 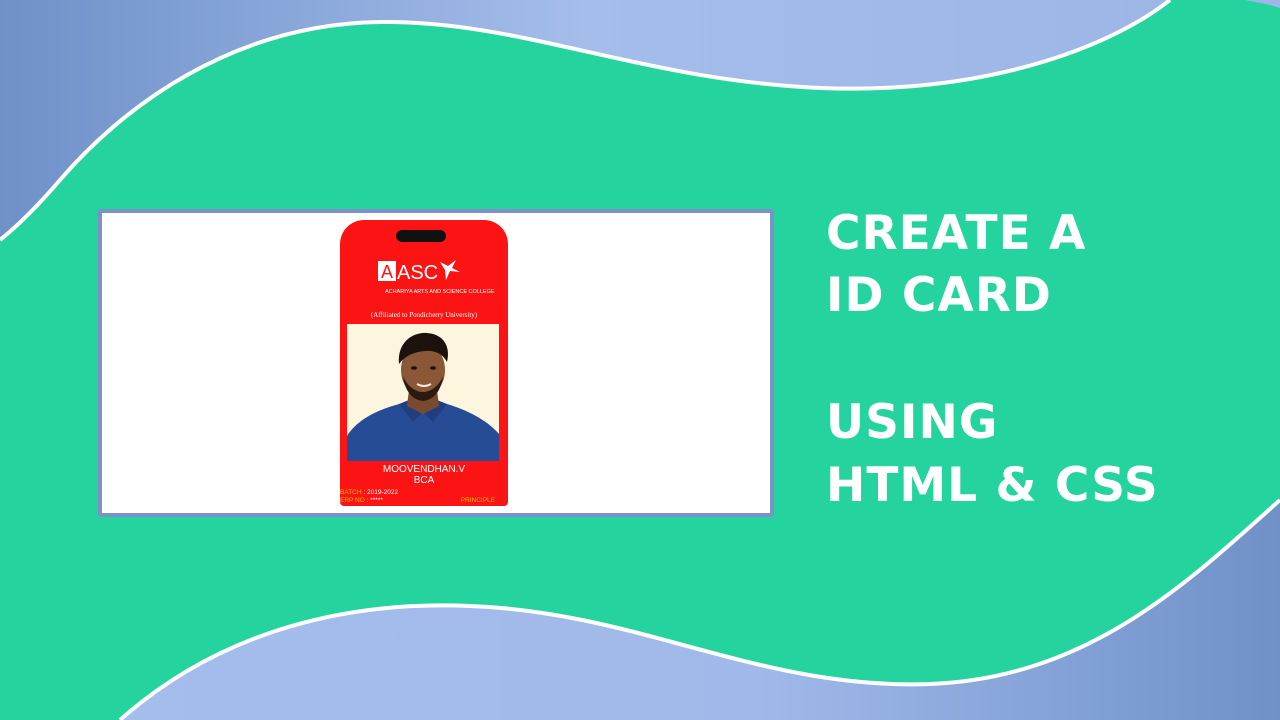 What do you see at coordinates (424, 480) in the screenshot?
I see `student-course: BCA` at bounding box center [424, 480].